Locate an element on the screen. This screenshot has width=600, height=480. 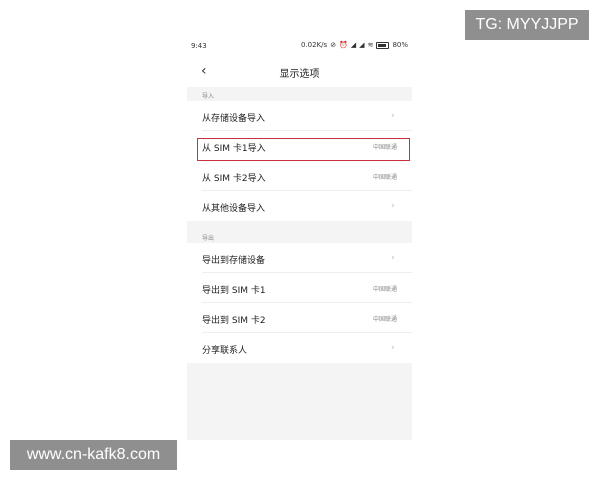
watermark-url: www.cn-kafk8.com is located at coordinates (93, 455).